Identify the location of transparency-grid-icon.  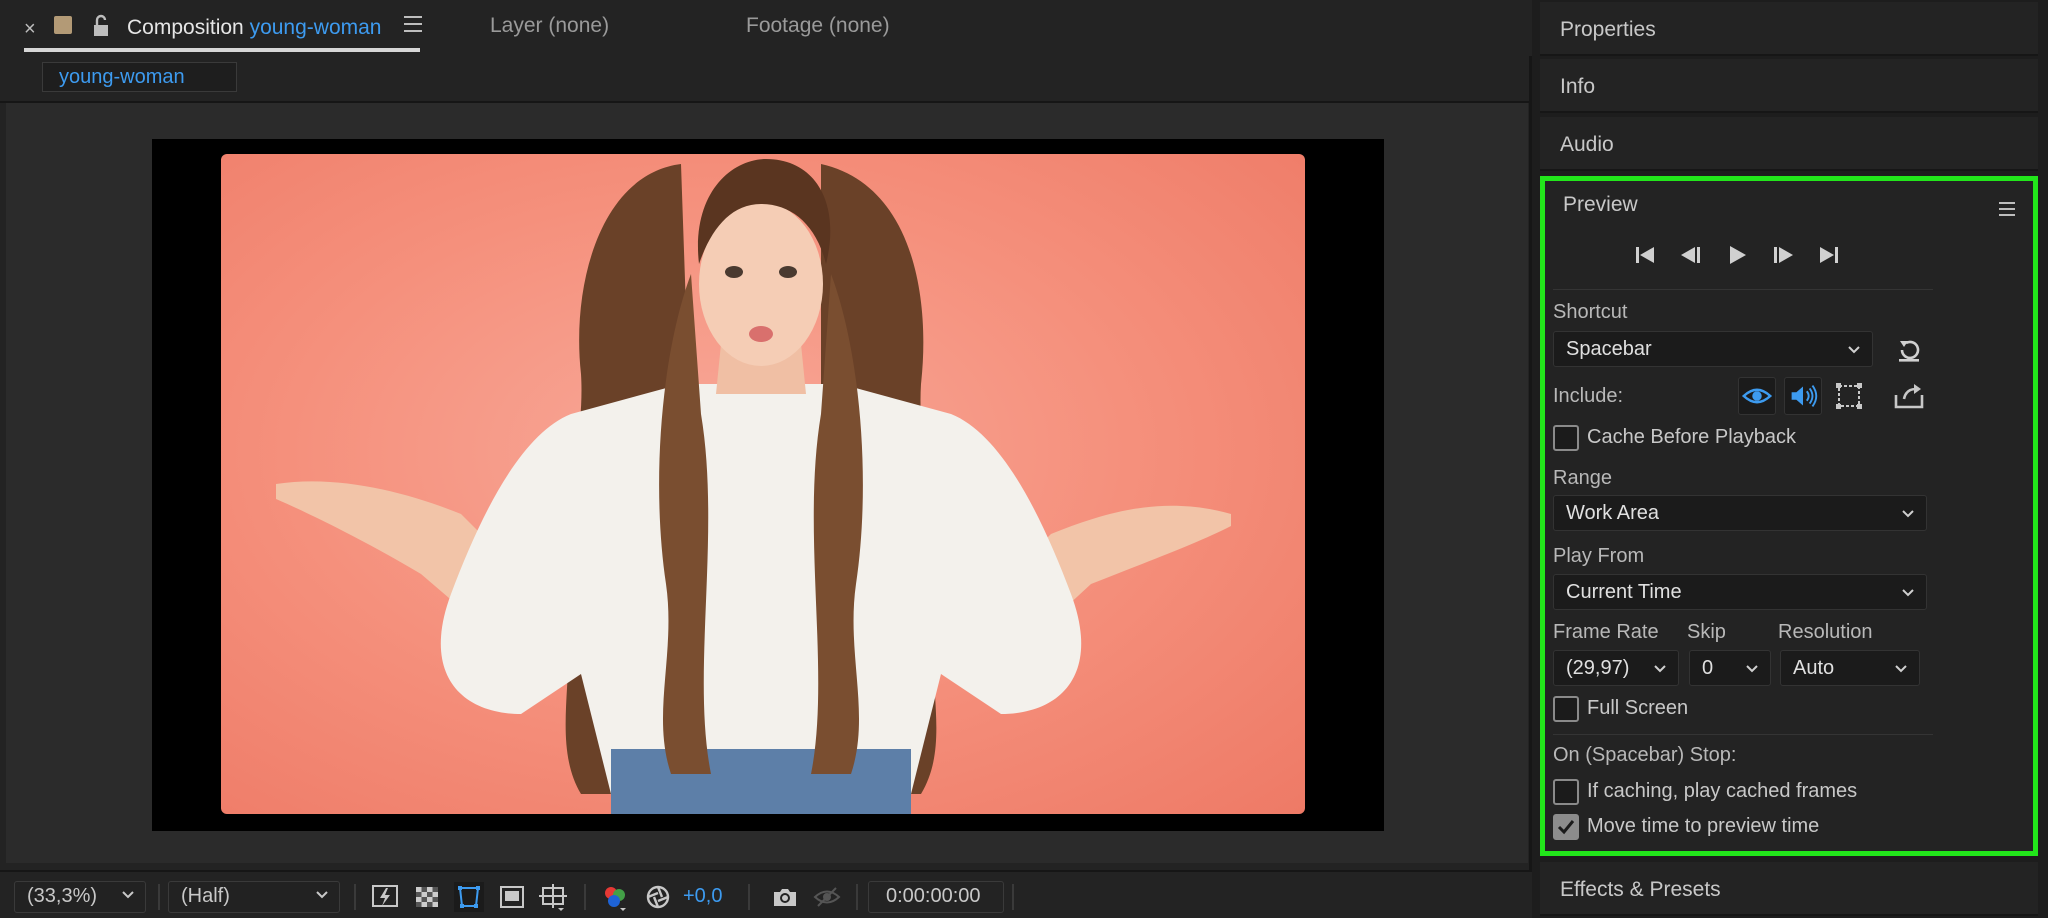
(427, 897).